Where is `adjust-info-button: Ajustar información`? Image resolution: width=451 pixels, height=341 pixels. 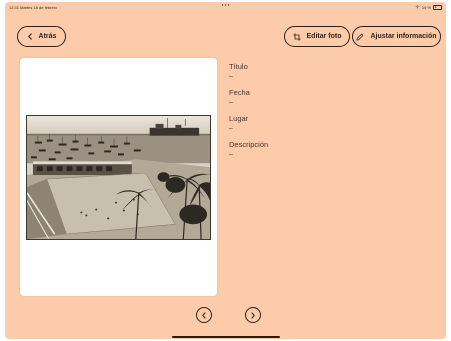 adjust-info-button: Ajustar información is located at coordinates (396, 36).